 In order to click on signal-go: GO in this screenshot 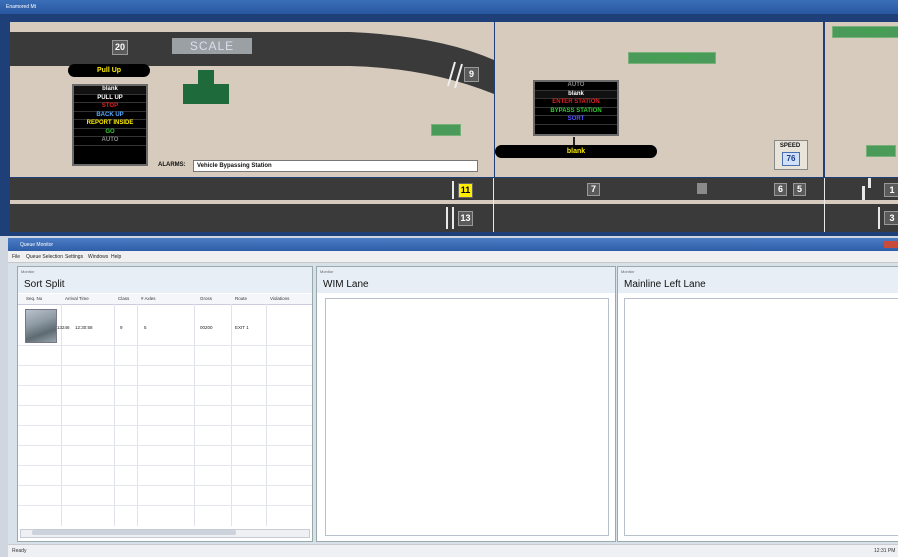, I will do `click(110, 133)`.